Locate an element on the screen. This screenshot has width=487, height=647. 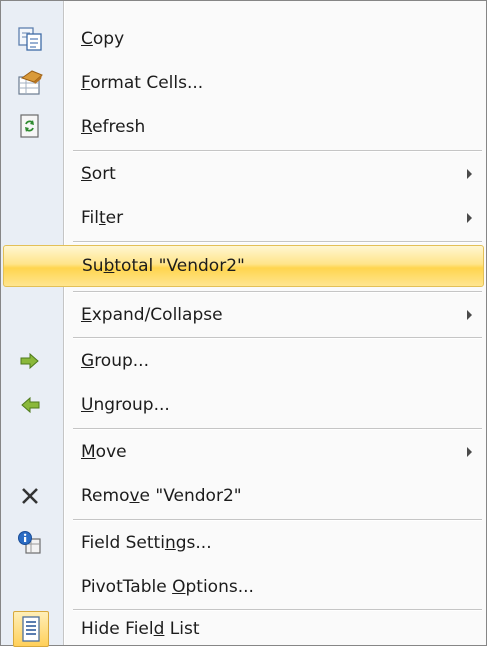
menu-item-sort: Sort is located at coordinates (243, 174).